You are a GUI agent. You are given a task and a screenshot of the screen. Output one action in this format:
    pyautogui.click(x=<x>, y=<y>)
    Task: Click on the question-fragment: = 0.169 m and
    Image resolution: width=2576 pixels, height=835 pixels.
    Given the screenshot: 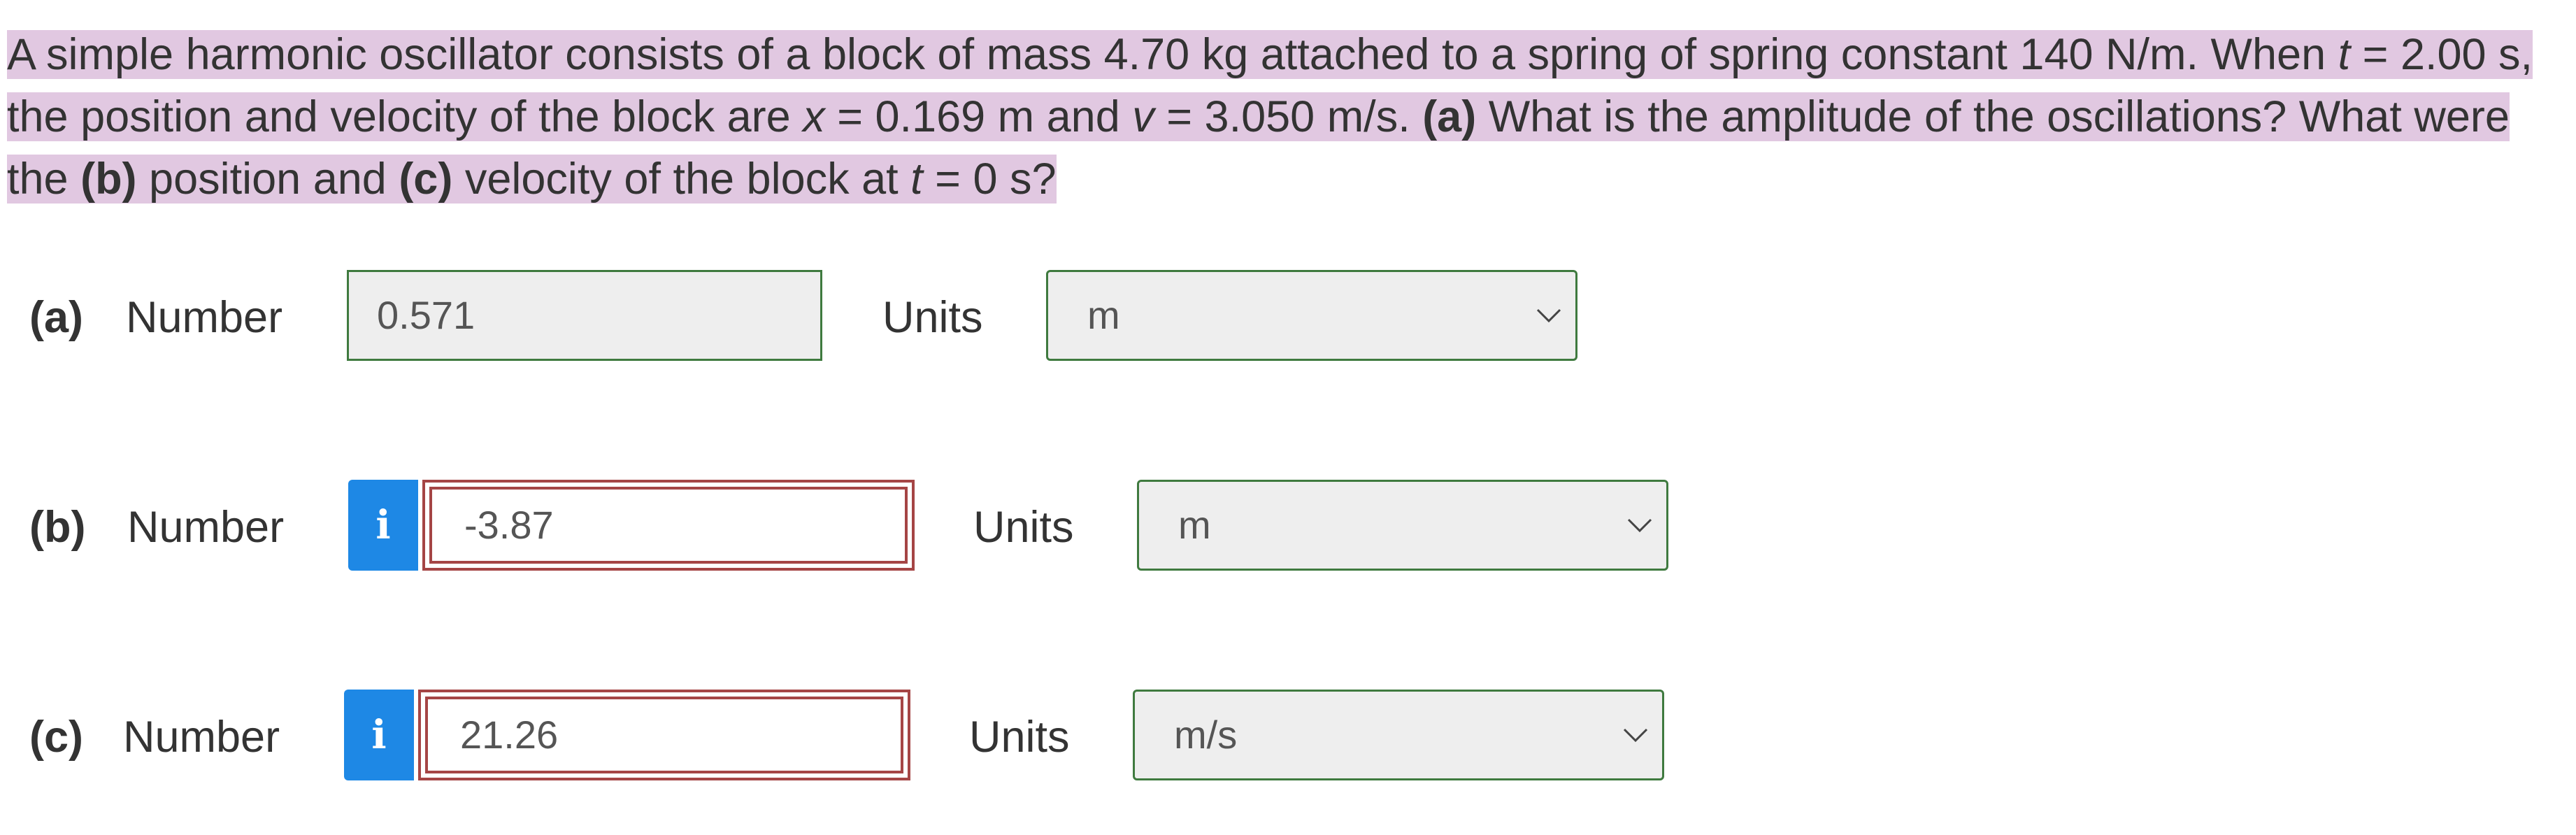 What is the action you would take?
    pyautogui.click(x=978, y=117)
    